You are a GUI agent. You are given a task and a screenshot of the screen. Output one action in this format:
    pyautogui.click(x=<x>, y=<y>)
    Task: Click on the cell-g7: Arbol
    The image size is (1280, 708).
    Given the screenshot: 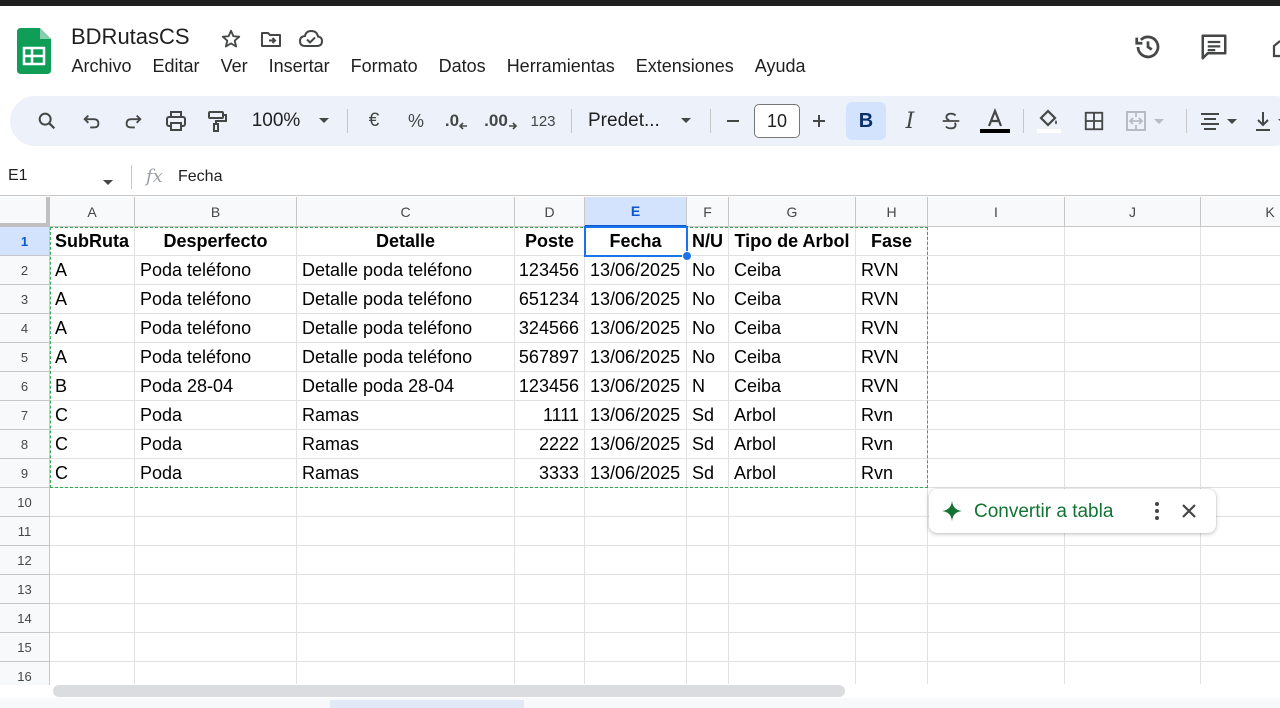 What is the action you would take?
    pyautogui.click(x=792, y=415)
    